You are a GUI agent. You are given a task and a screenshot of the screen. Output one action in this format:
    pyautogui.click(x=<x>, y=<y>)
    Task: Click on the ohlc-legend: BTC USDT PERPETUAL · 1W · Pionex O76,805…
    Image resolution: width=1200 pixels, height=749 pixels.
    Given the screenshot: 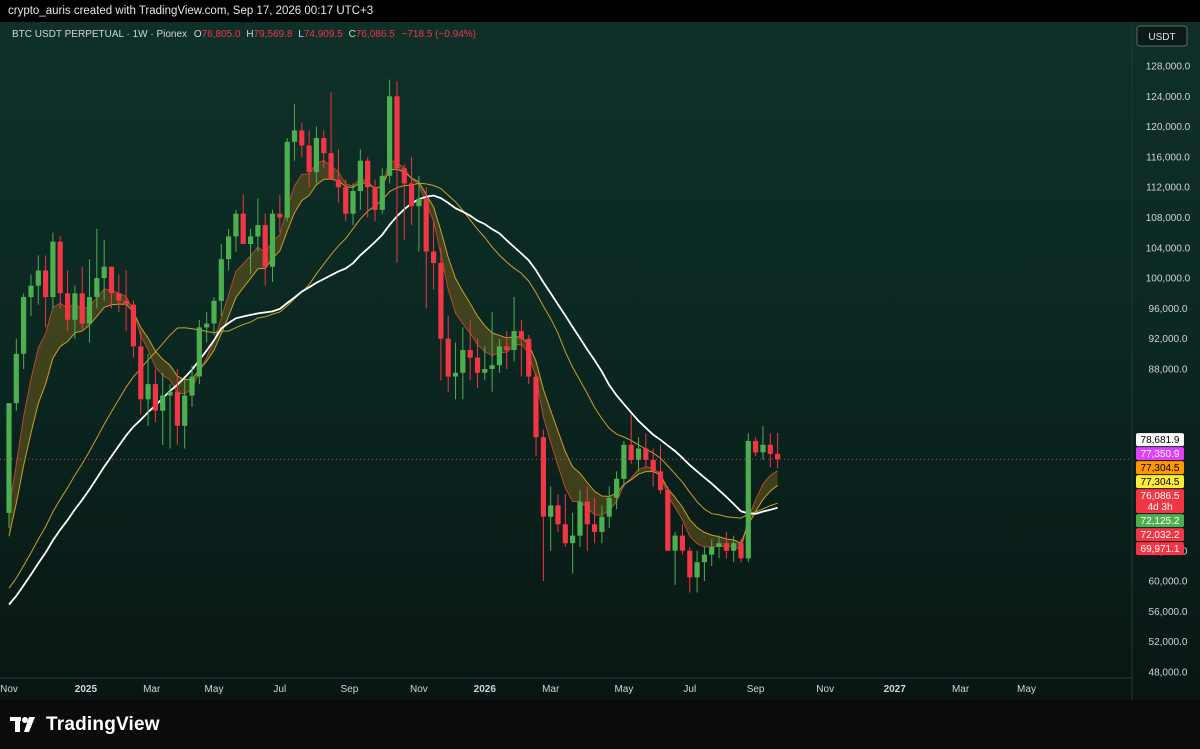 What is the action you would take?
    pyautogui.click(x=244, y=34)
    